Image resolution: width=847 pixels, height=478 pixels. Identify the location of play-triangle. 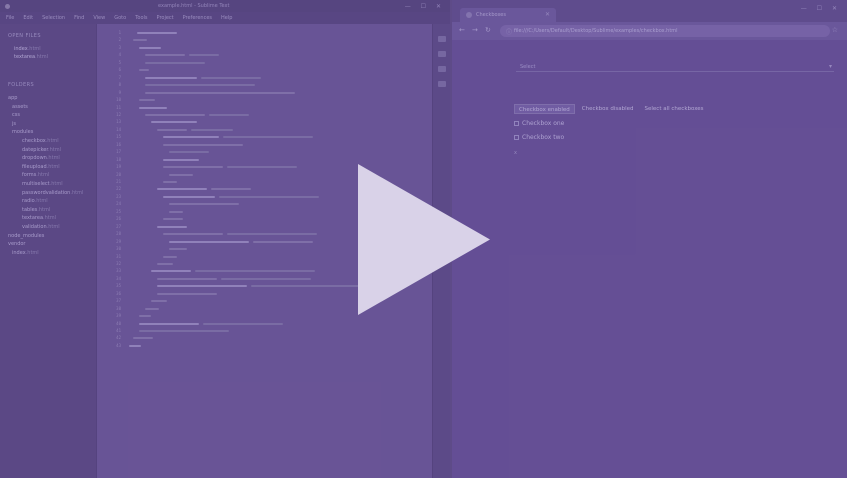
(424, 239).